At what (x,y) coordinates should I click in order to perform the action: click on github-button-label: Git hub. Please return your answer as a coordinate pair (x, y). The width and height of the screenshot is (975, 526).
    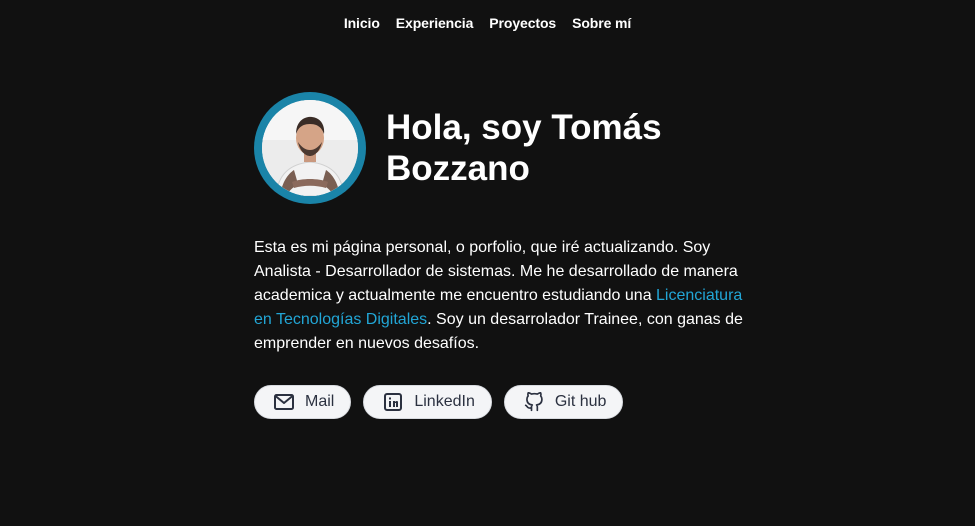
    Looking at the image, I should click on (580, 401).